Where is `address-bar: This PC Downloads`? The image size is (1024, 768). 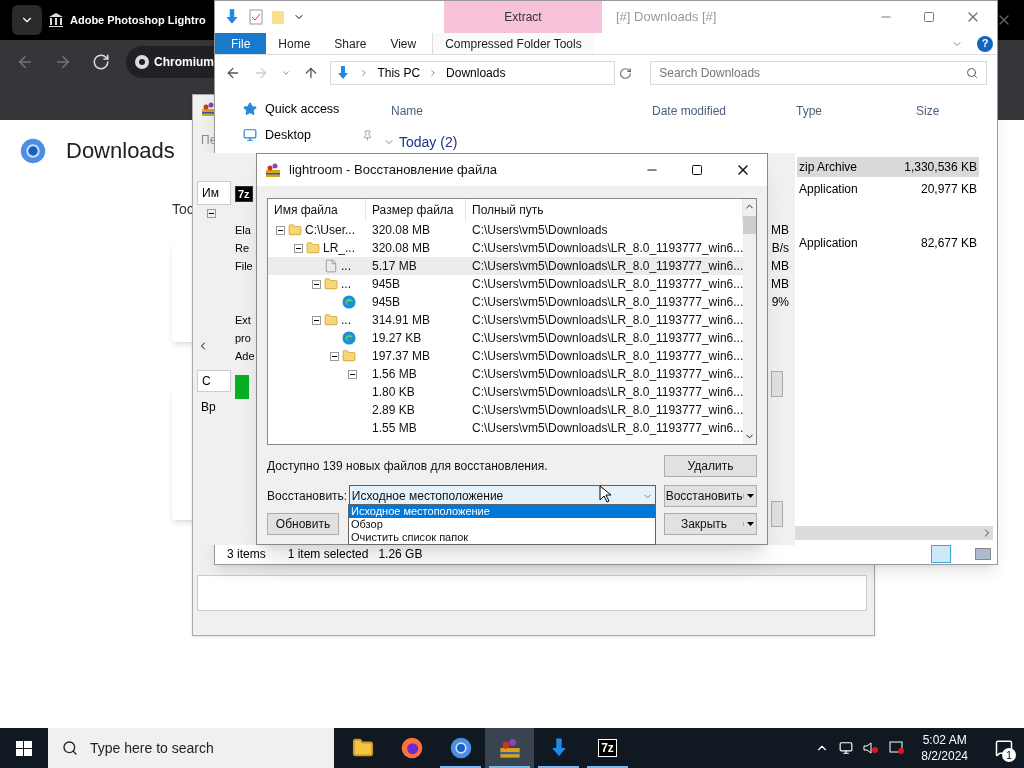
address-bar: This PC Downloads is located at coordinates (473, 73).